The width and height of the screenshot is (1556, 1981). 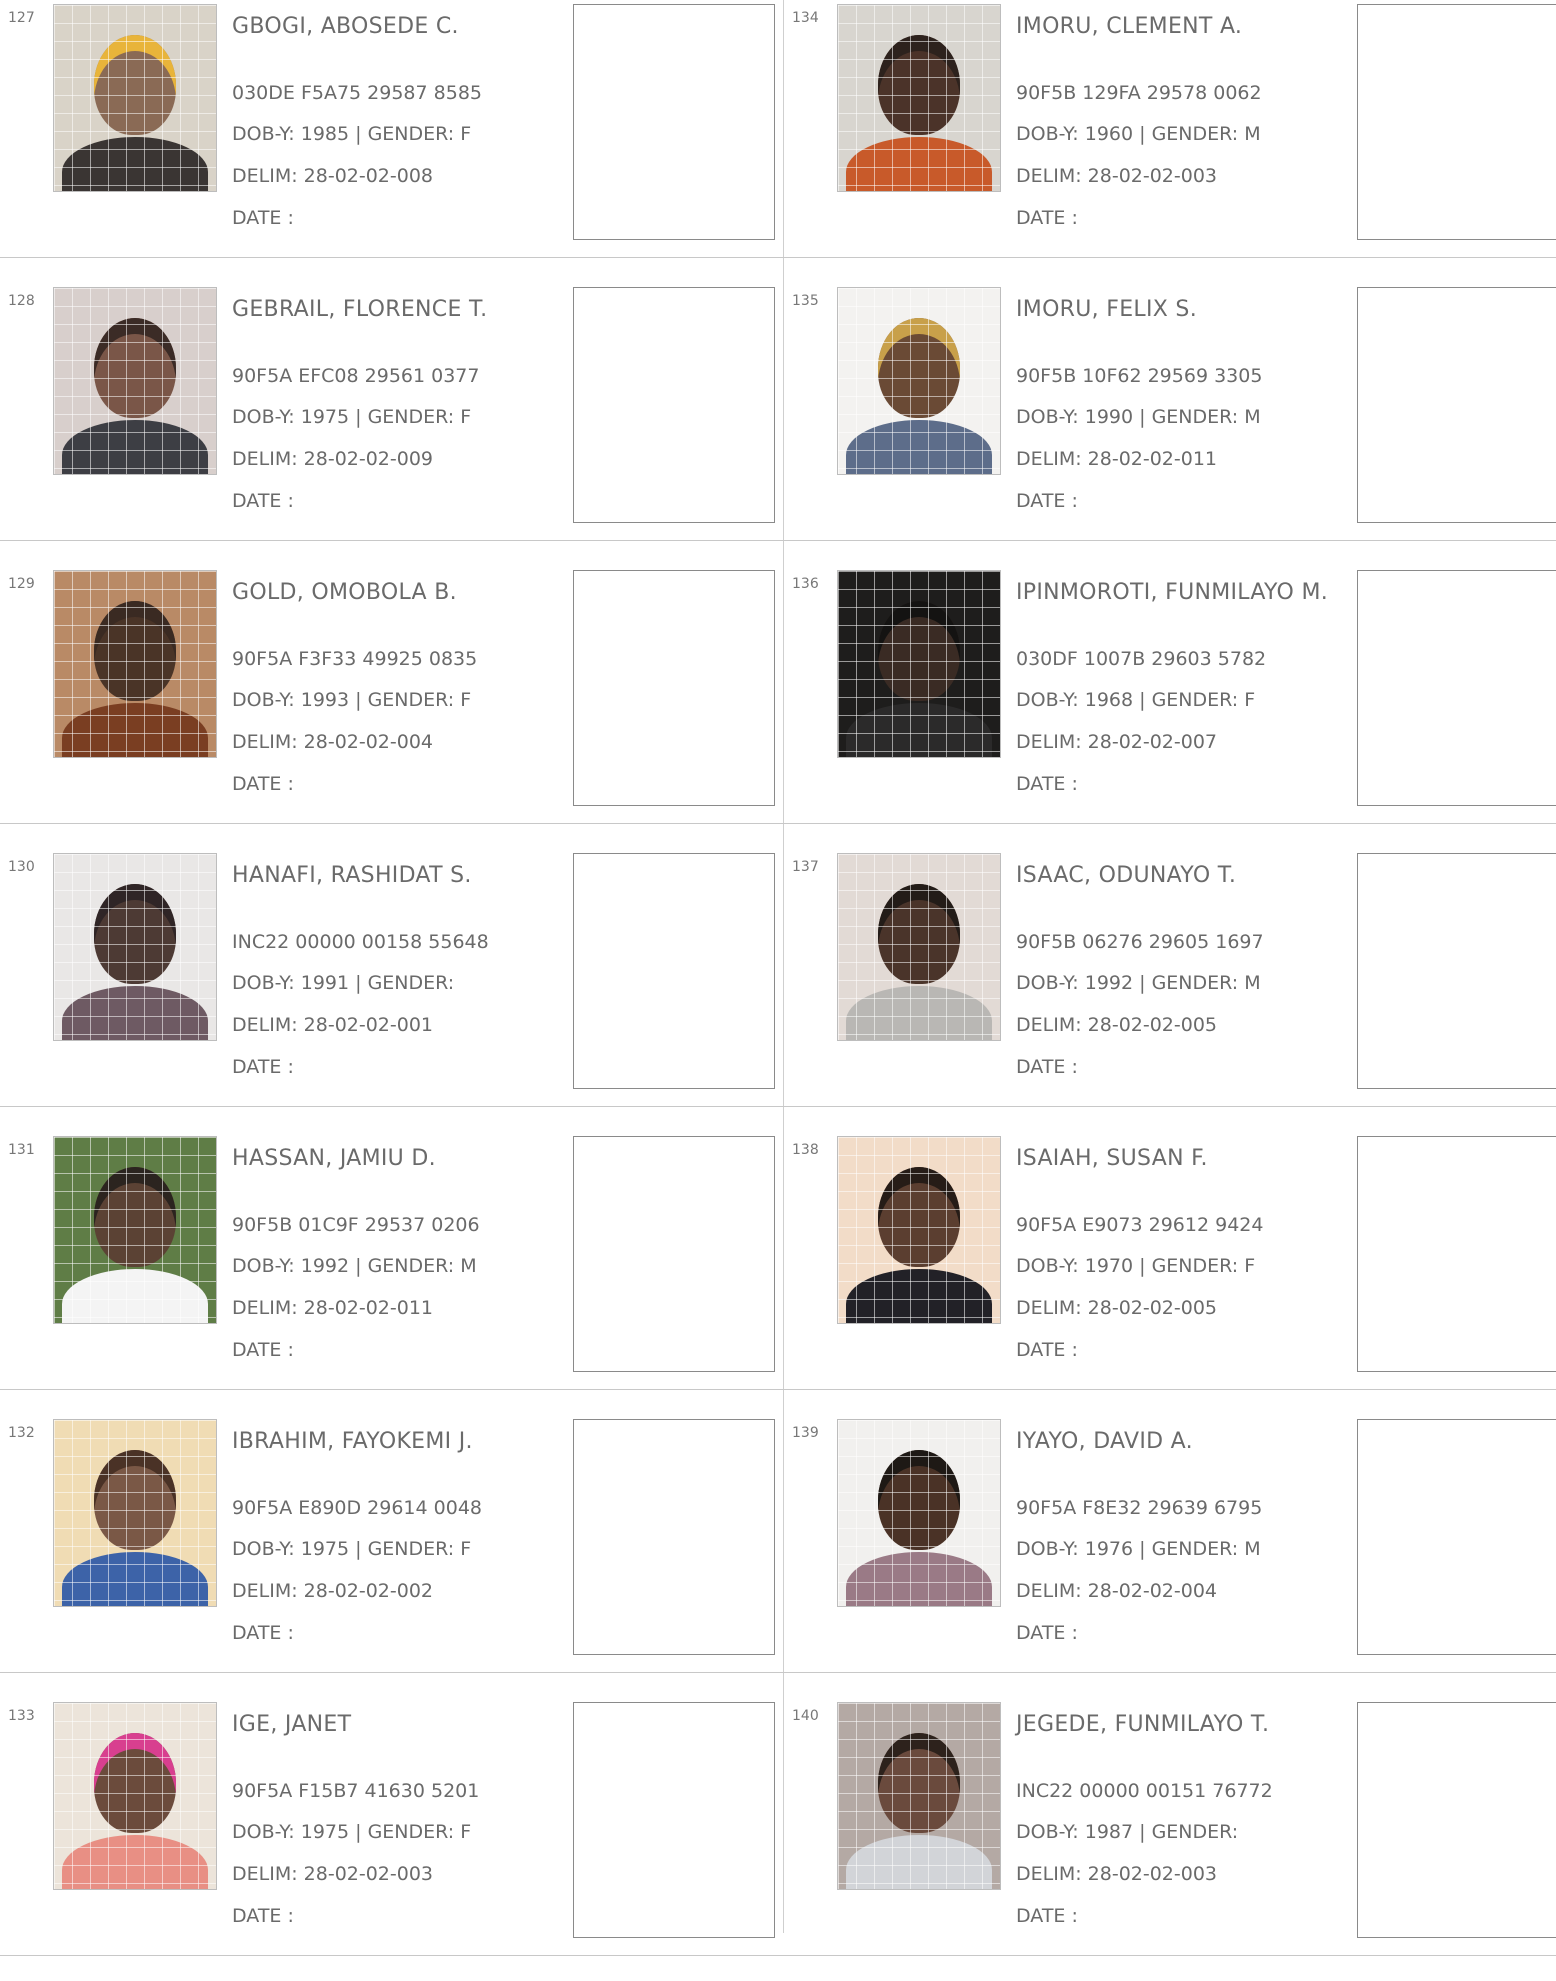 What do you see at coordinates (1139, 93) in the screenshot?
I see `voter-vin: 90F5B 129FA 29578 0062` at bounding box center [1139, 93].